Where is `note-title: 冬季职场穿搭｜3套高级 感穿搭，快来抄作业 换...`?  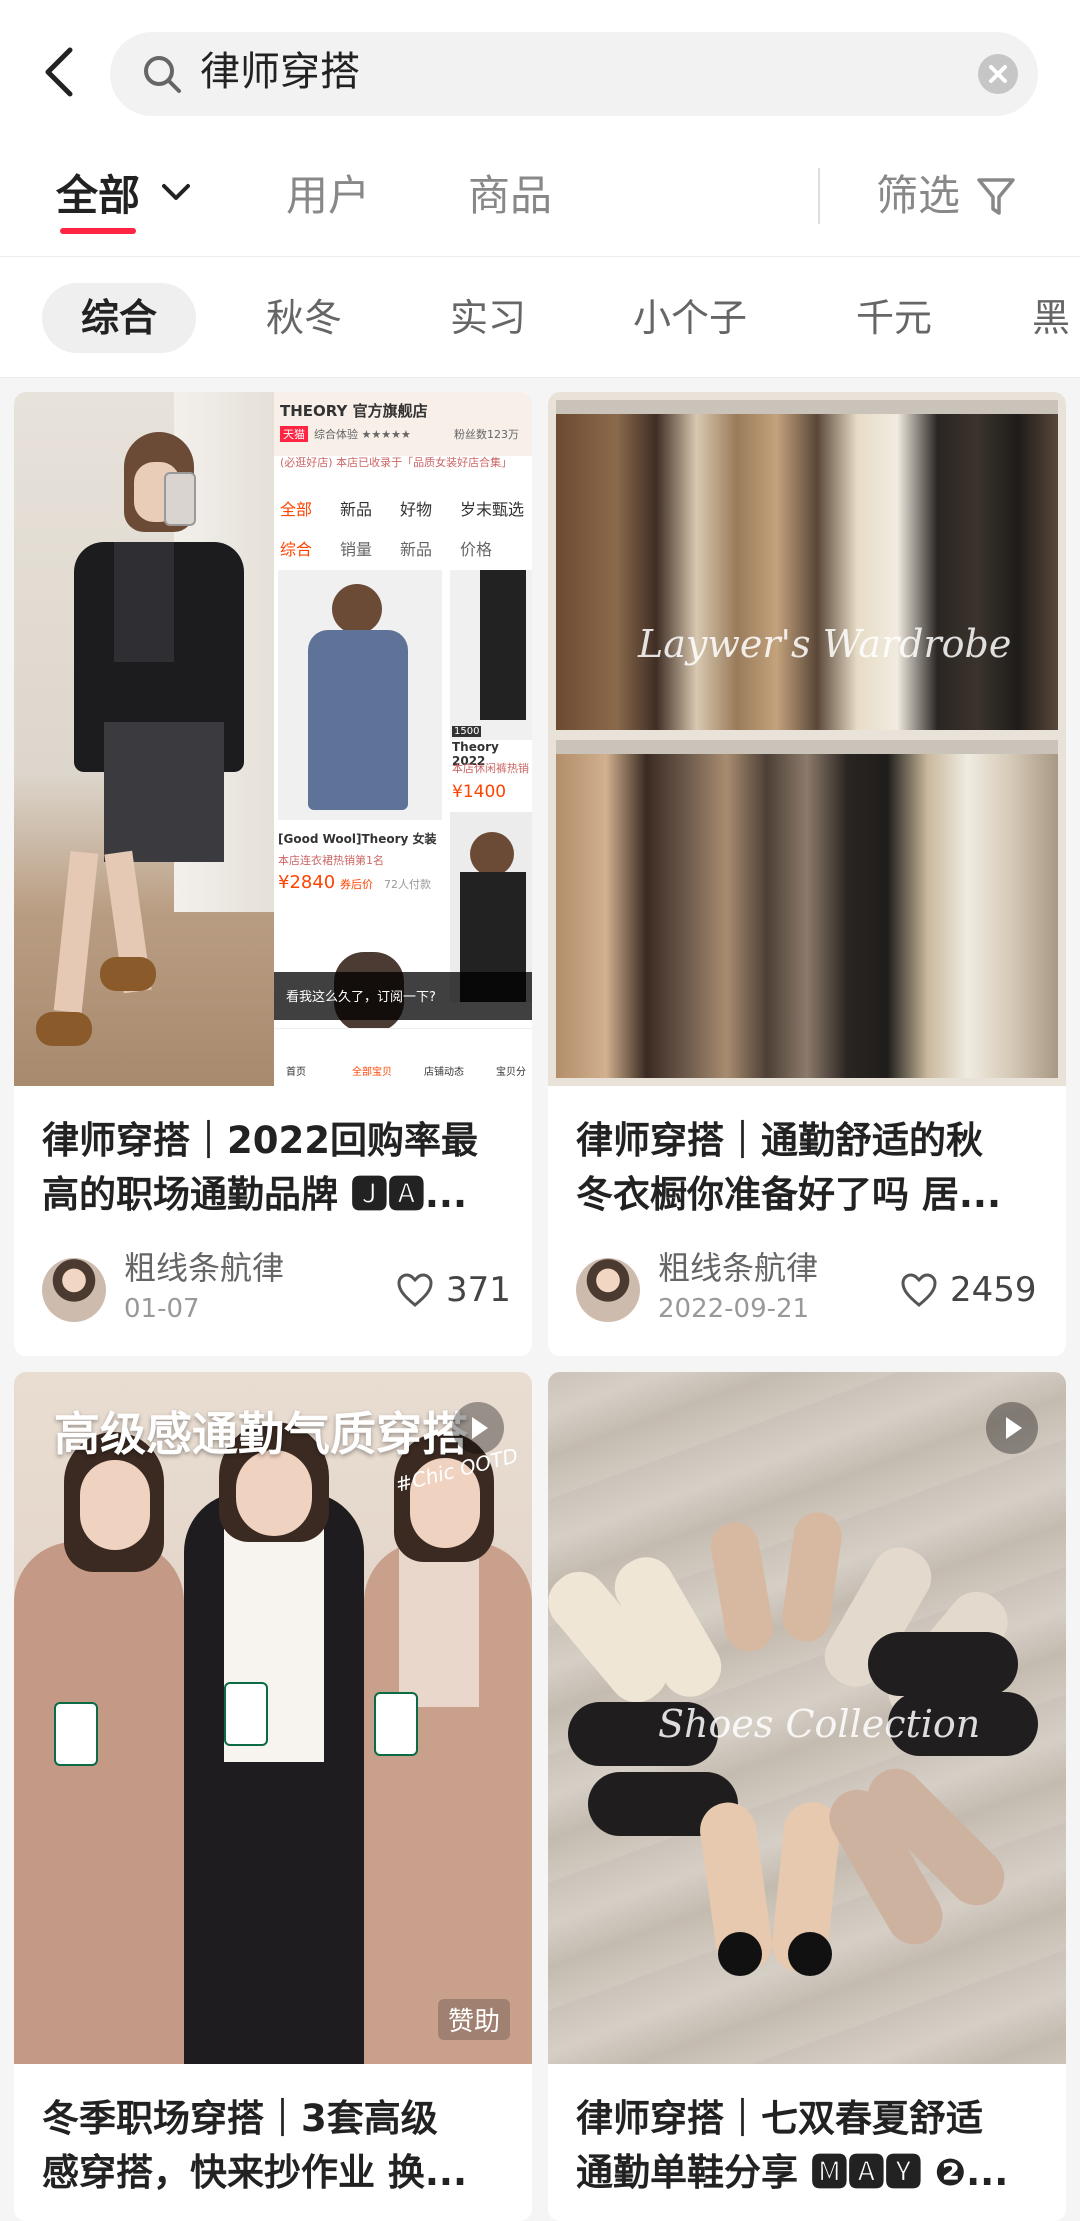 note-title: 冬季职场穿搭｜3套高级 感穿搭，快来抄作业 换... is located at coordinates (255, 2145).